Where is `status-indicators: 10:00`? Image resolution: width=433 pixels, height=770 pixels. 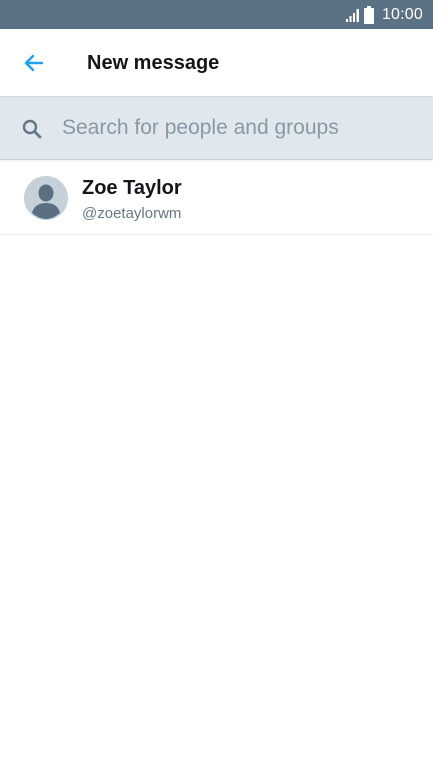
status-indicators: 10:00 is located at coordinates (384, 14).